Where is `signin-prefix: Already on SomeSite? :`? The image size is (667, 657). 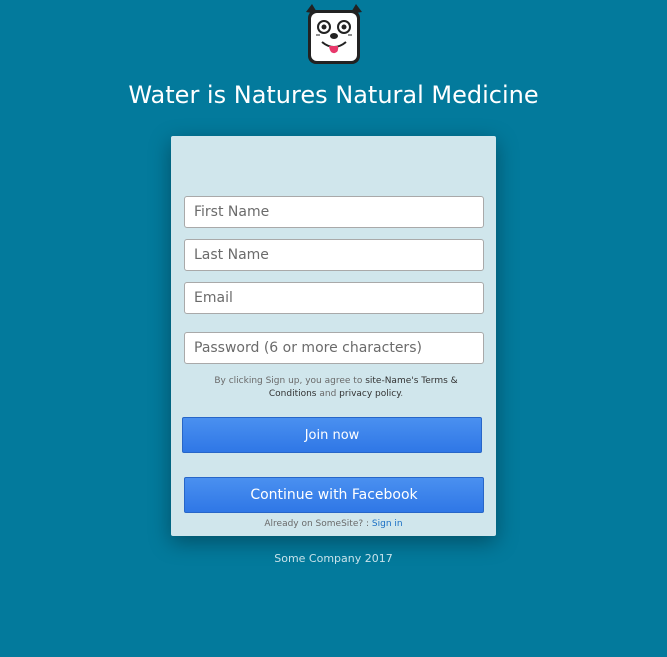 signin-prefix: Already on SomeSite? : is located at coordinates (318, 524).